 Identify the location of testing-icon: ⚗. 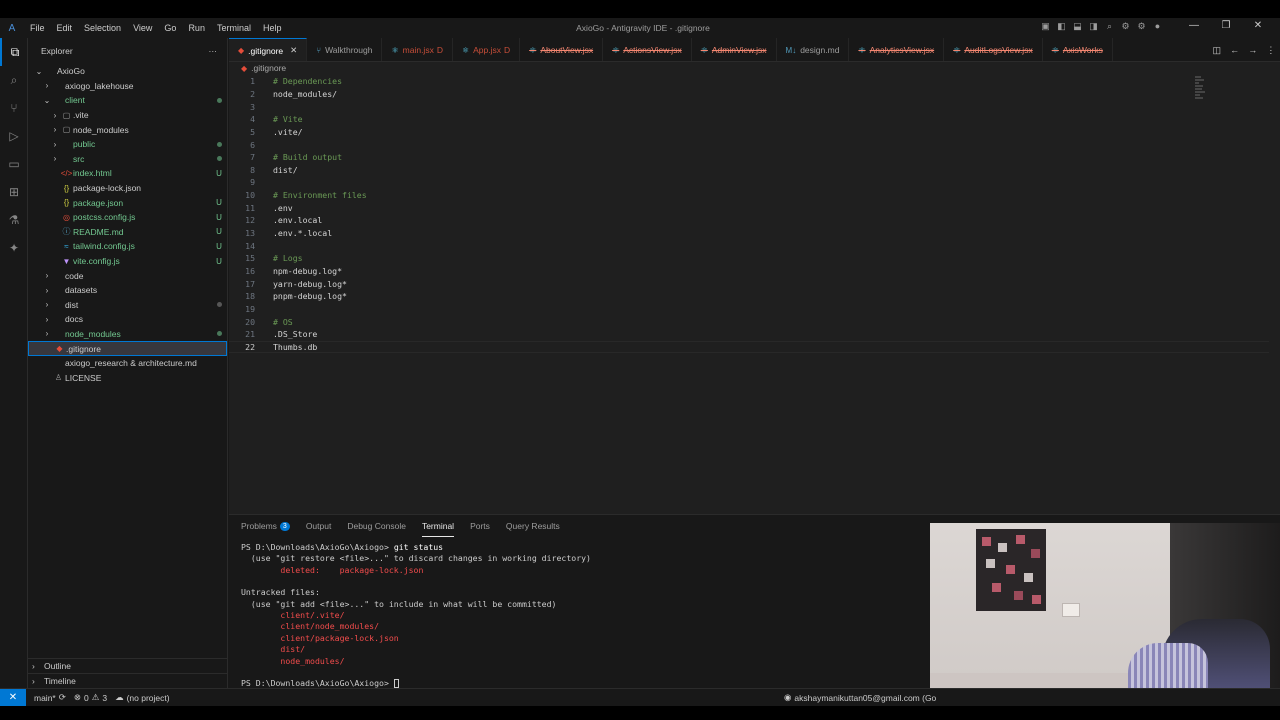
(14, 220).